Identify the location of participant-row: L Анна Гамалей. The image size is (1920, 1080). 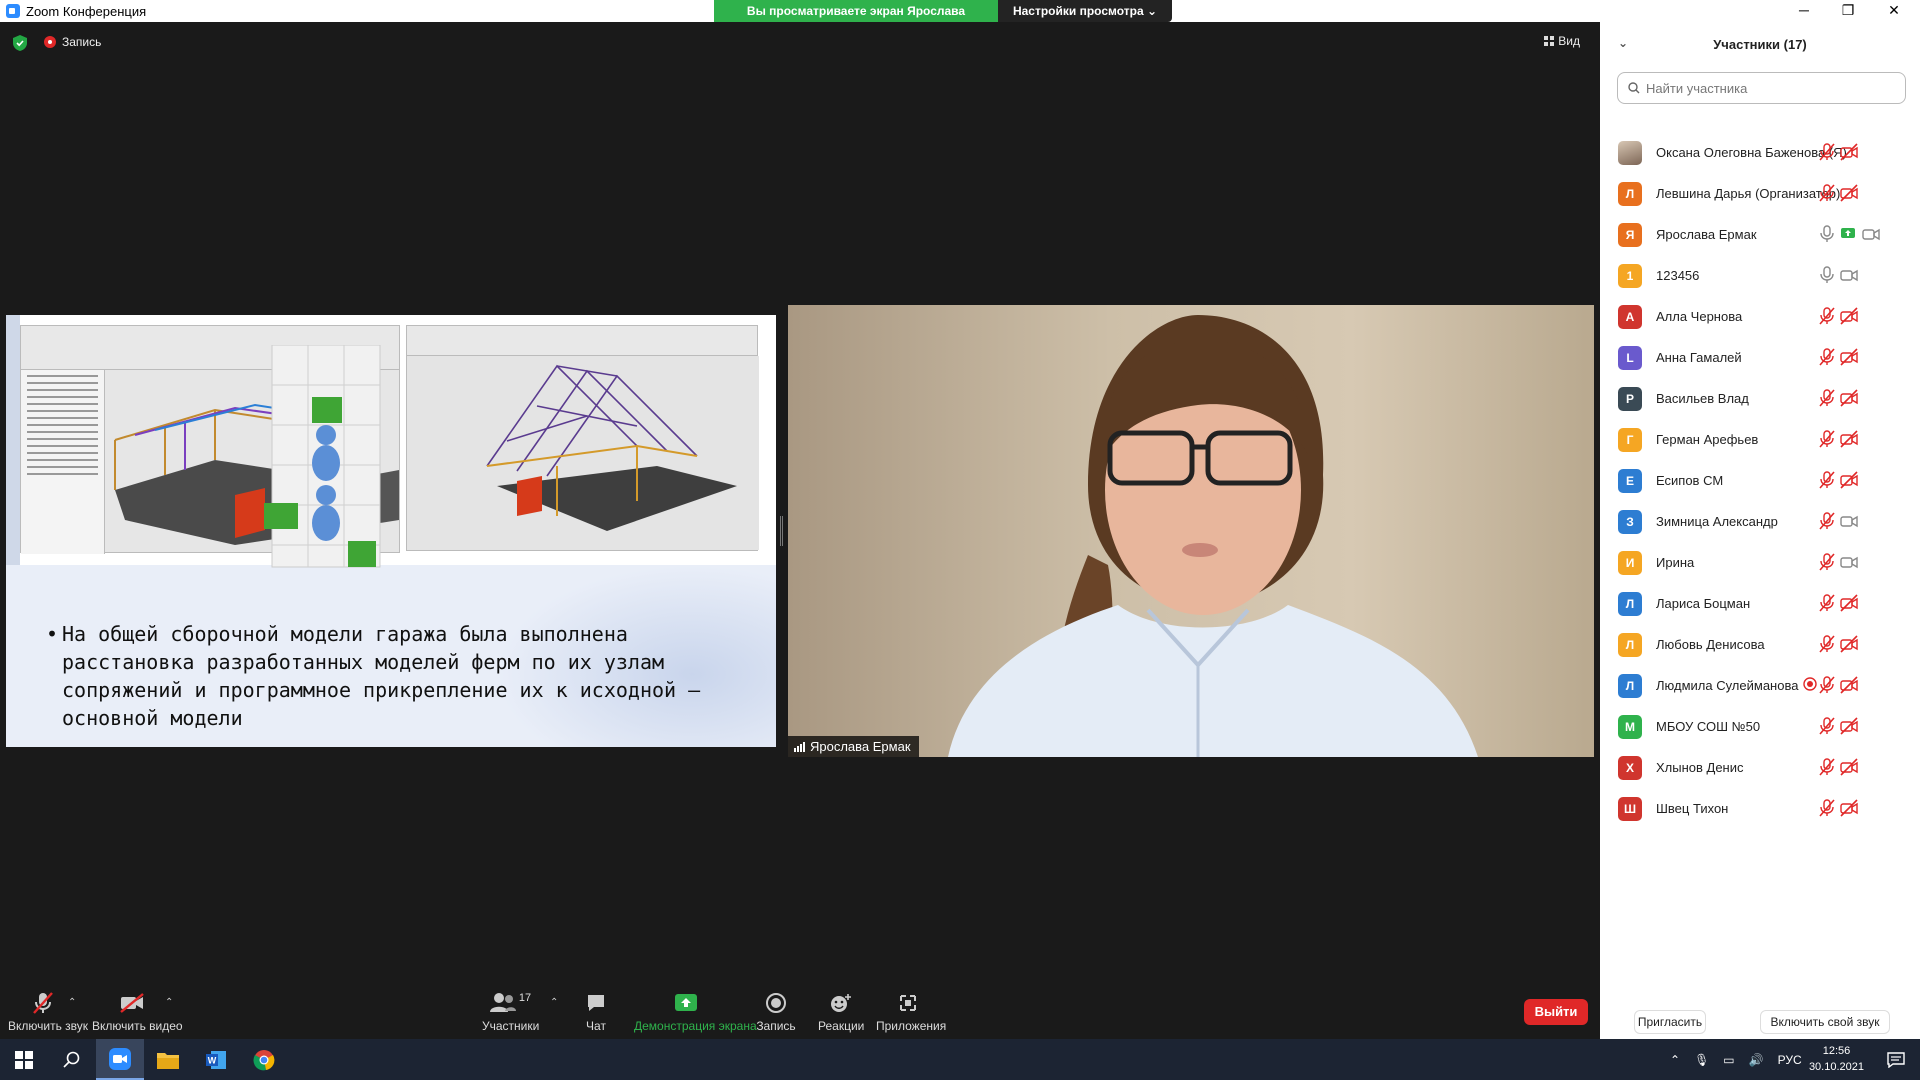
(1760, 357).